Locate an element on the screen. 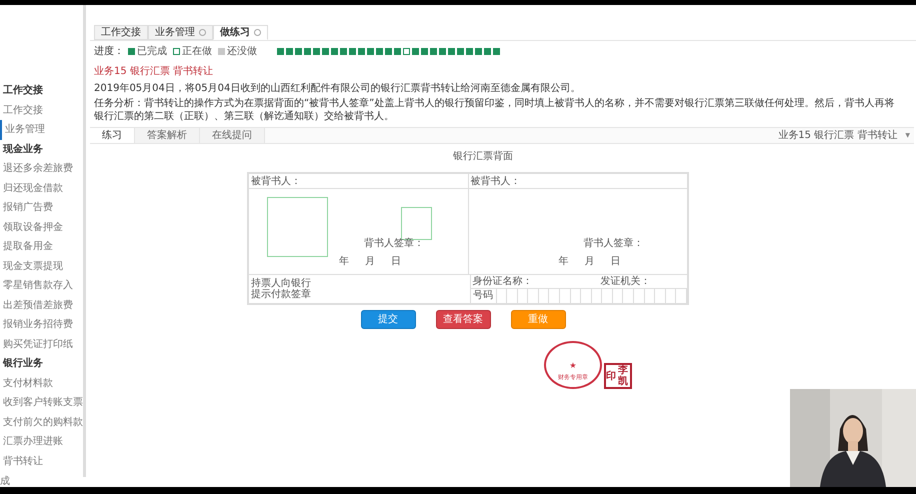 Image resolution: width=916 pixels, height=494 pixels. sidebar-item: 工作交接 is located at coordinates (22, 110).